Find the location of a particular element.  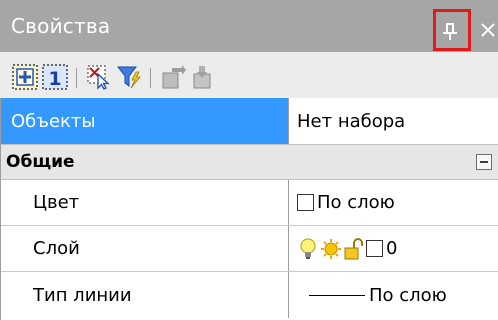

match-properties-icon is located at coordinates (174, 77).